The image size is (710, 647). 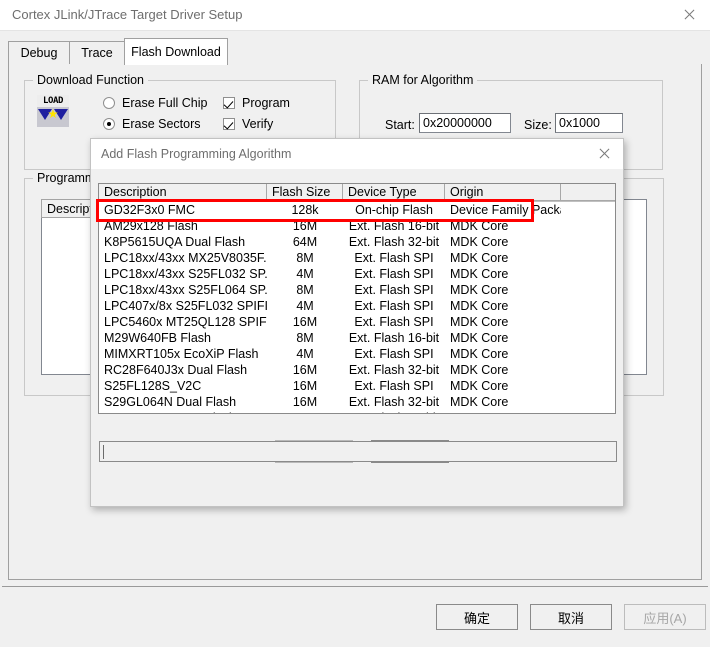 What do you see at coordinates (589, 123) in the screenshot?
I see `ram-size-input: 0x1000` at bounding box center [589, 123].